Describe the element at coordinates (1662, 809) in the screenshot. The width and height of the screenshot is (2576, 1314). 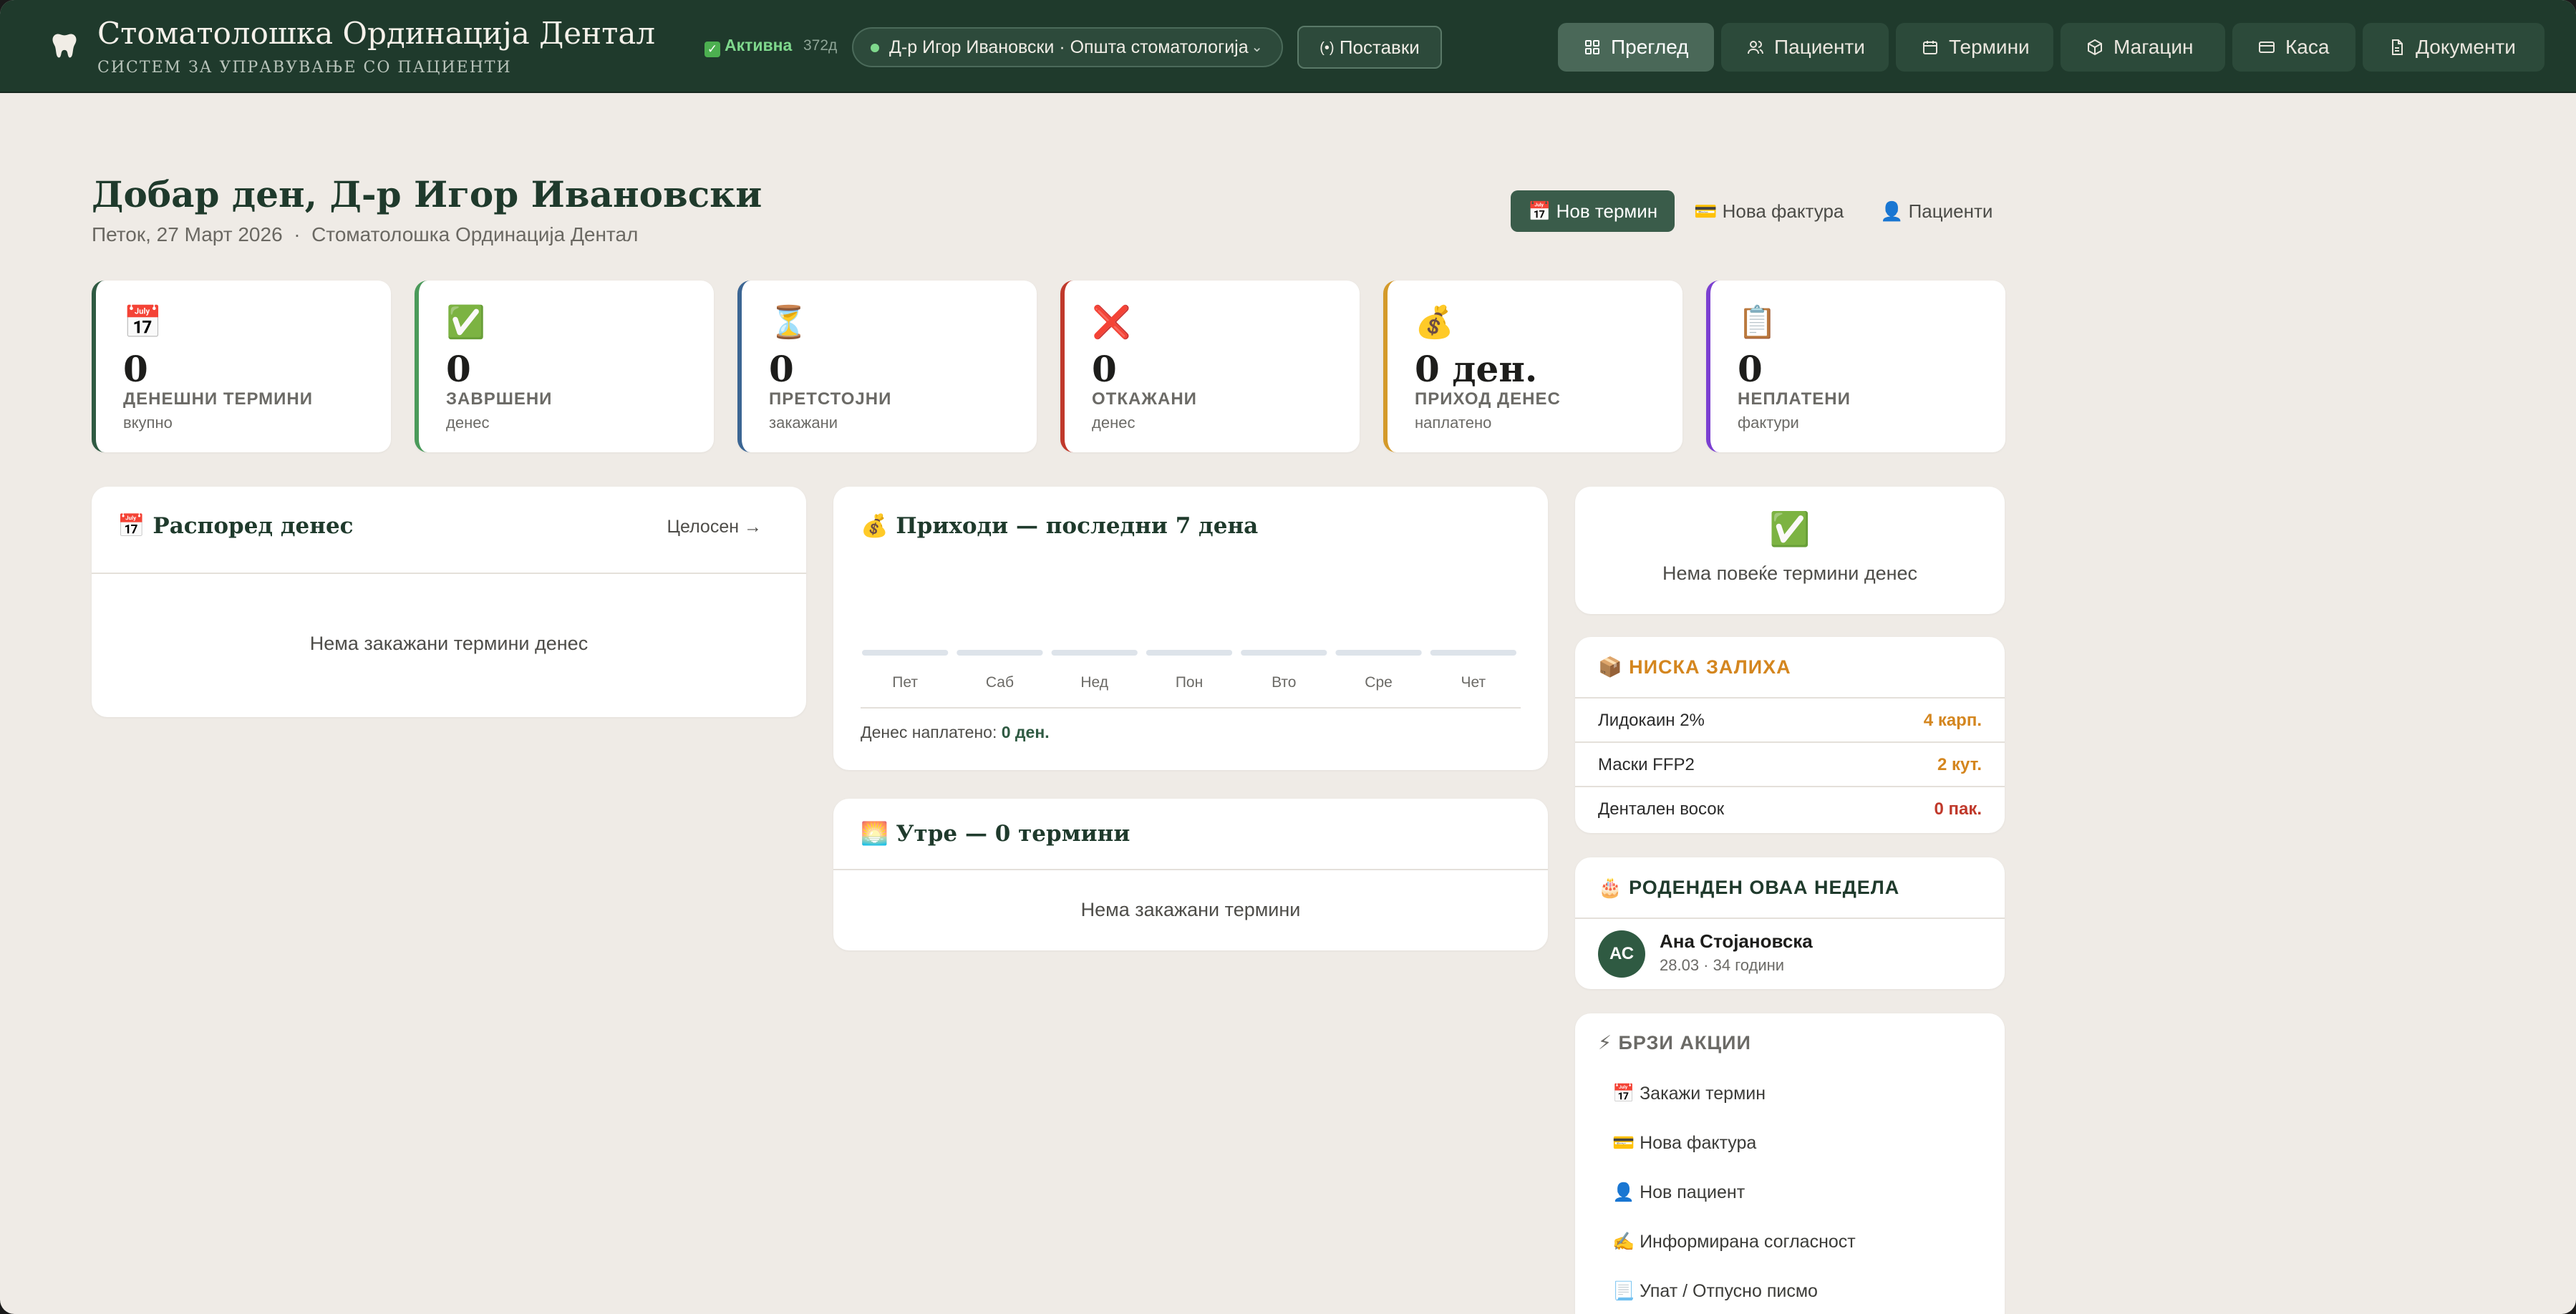
I see `stock-name: Дентален восок` at that location.